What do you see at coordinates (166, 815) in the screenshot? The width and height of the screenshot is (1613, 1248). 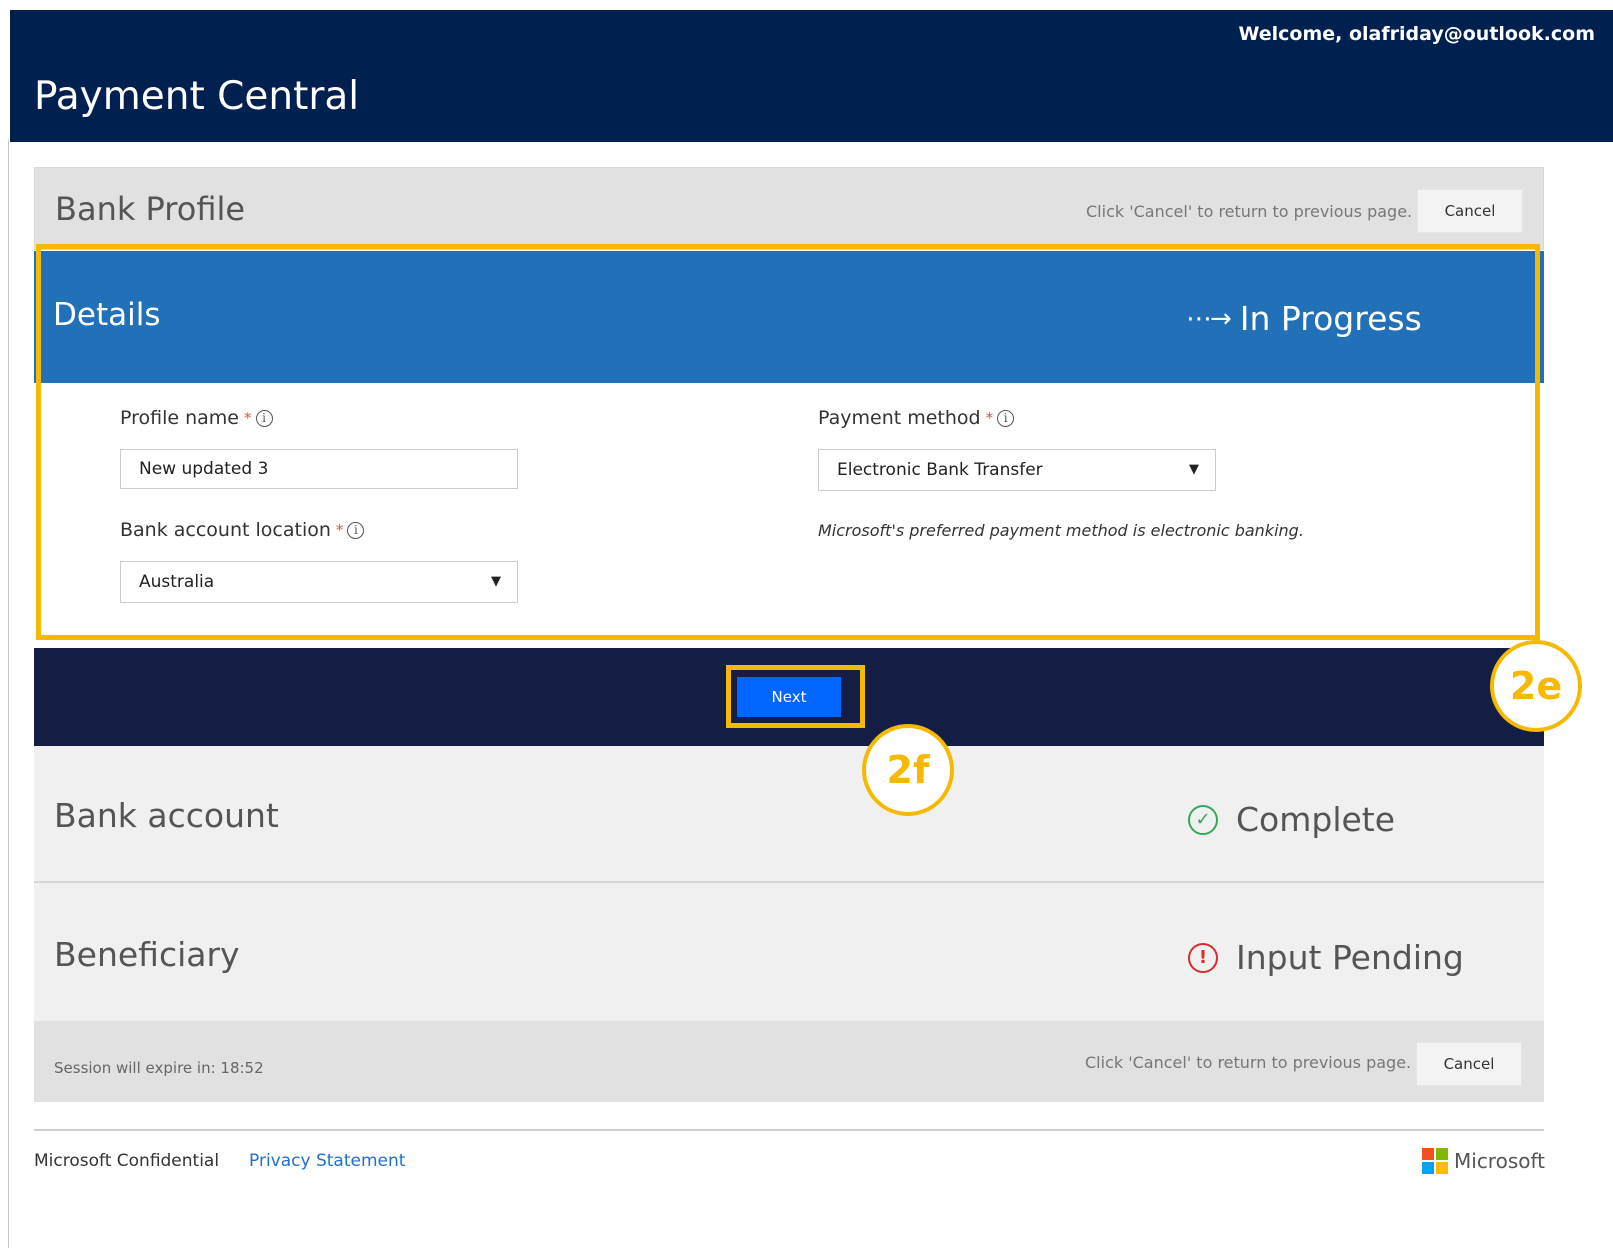 I see `bank-account-title: Bank account` at bounding box center [166, 815].